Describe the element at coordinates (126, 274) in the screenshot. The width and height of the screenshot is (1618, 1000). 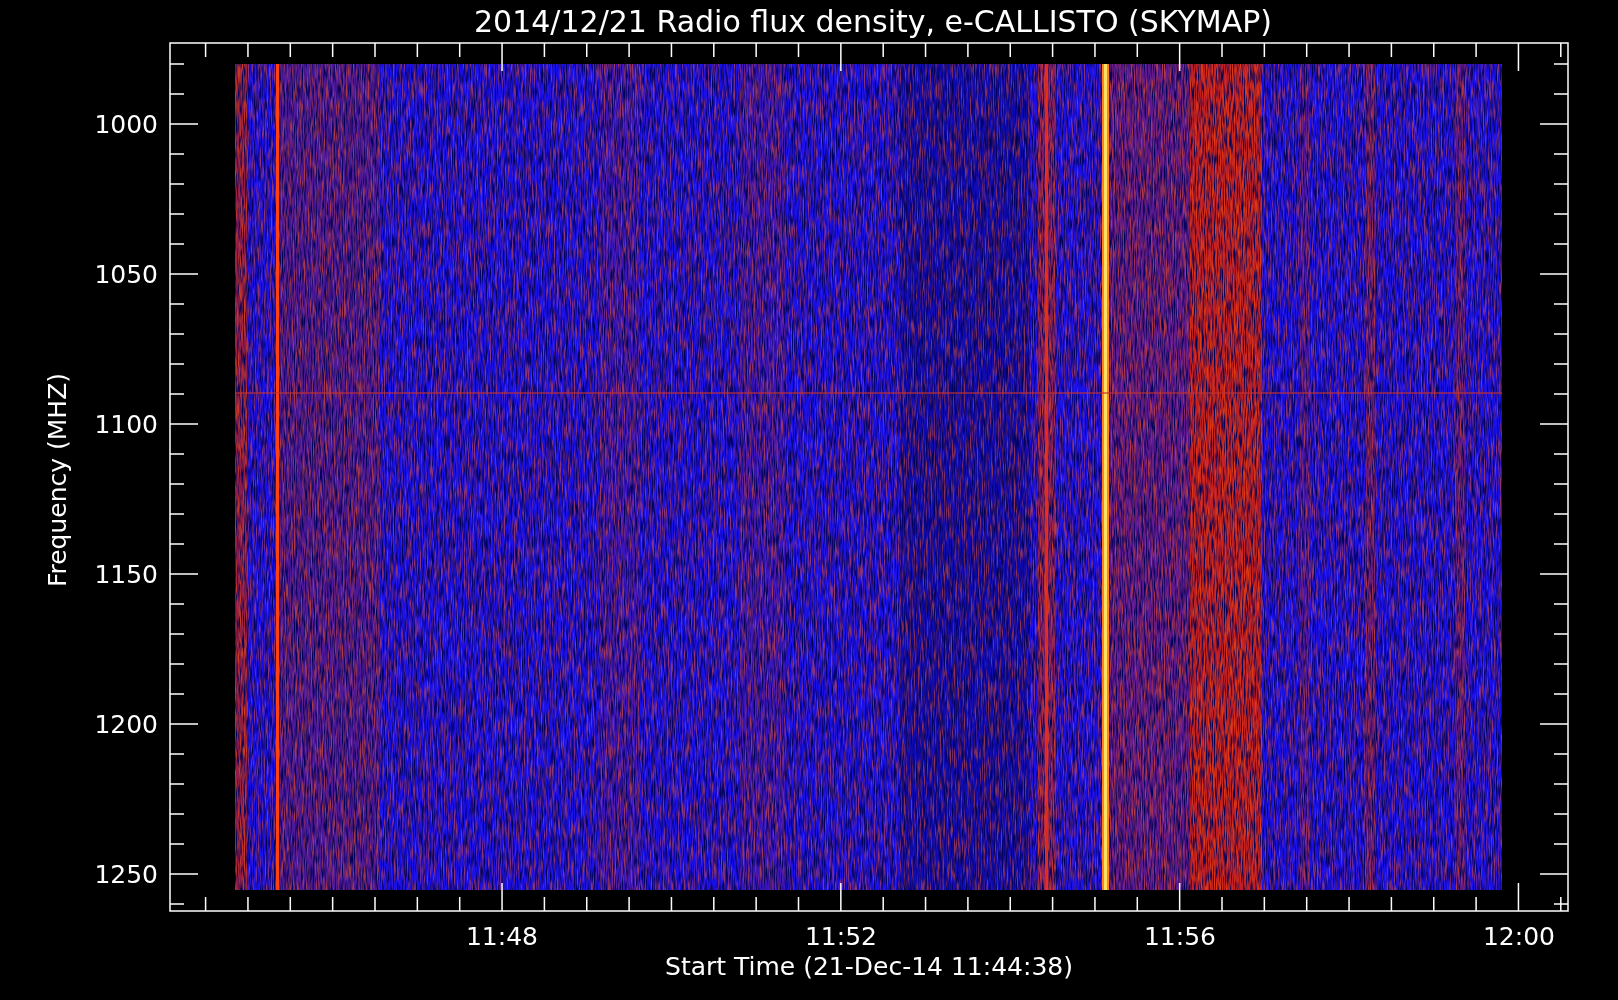
I see `y-tick-label: 1050` at that location.